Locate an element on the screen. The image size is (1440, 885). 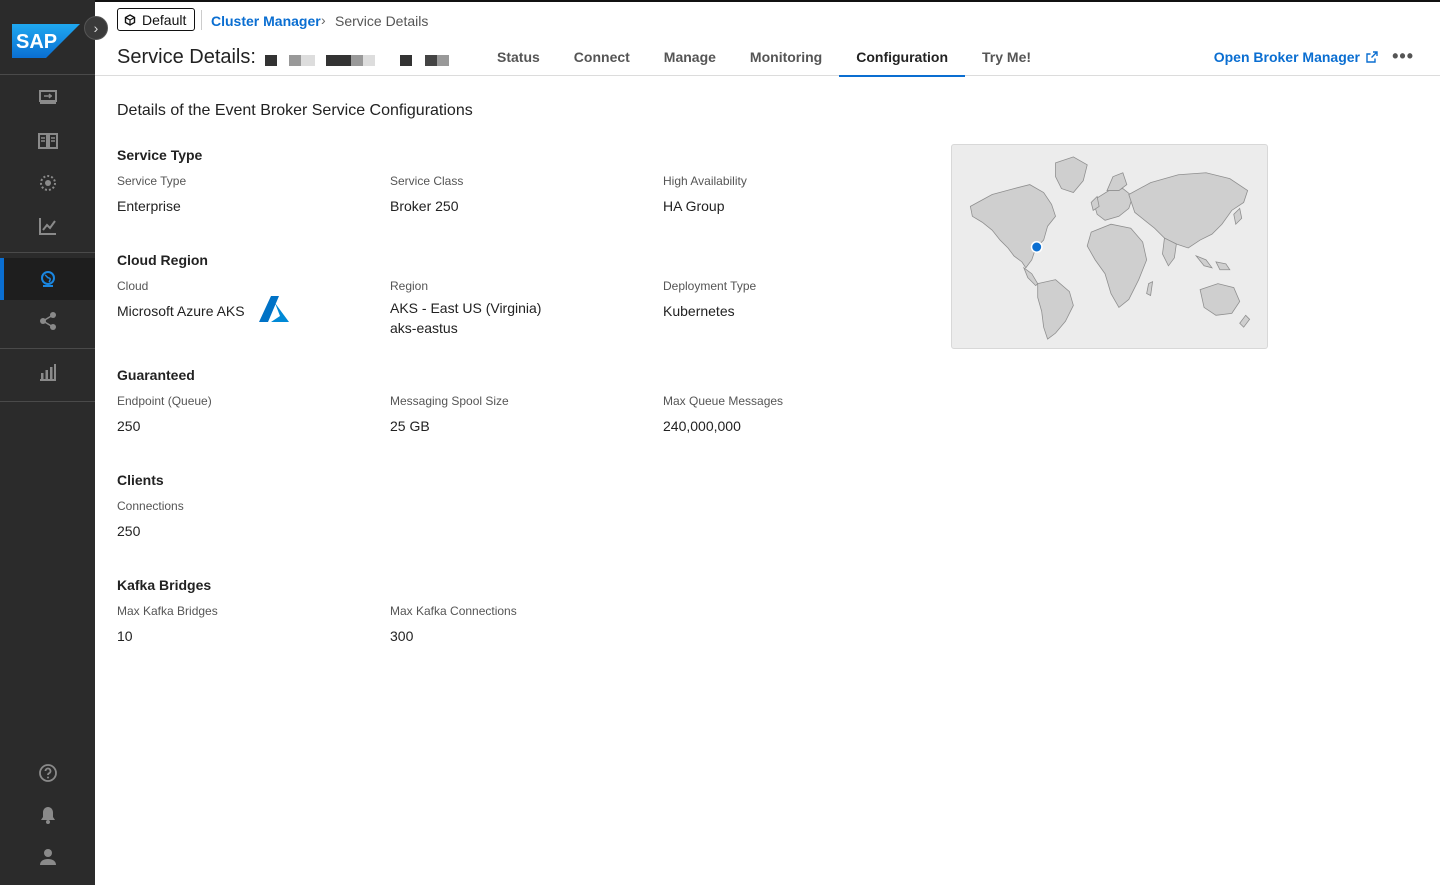
field-messaging-spool-size: Messaging Spool Size 25 GB is located at coordinates (449, 415).